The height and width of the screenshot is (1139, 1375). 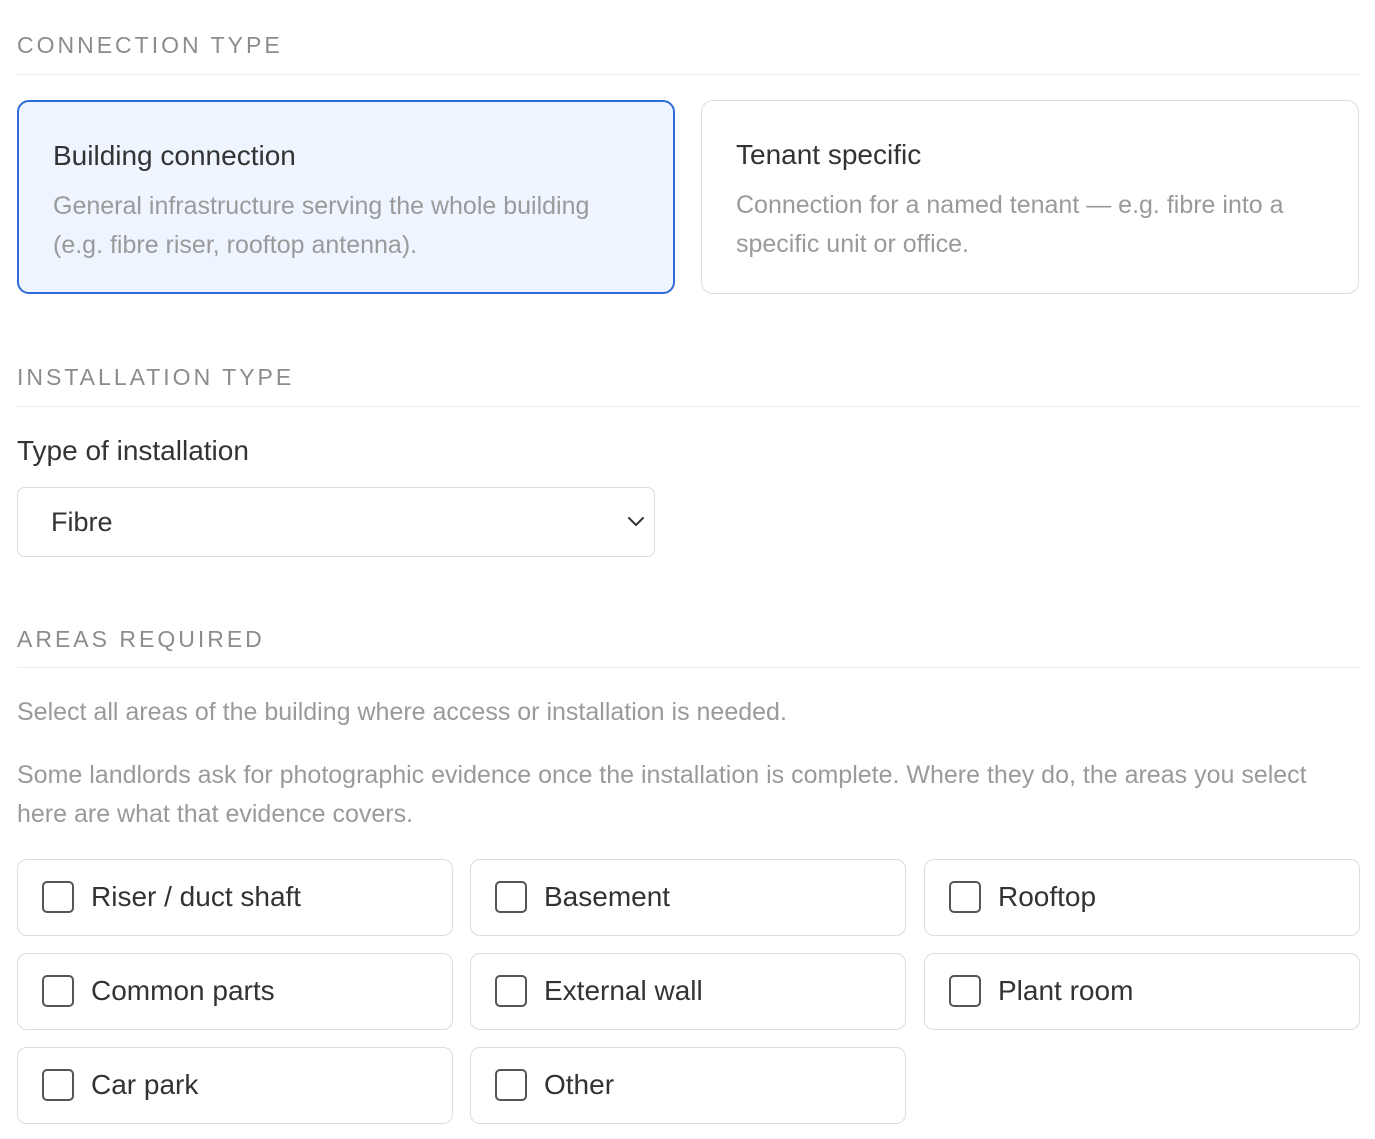 What do you see at coordinates (235, 1085) in the screenshot?
I see `area-option-car-park: Car park` at bounding box center [235, 1085].